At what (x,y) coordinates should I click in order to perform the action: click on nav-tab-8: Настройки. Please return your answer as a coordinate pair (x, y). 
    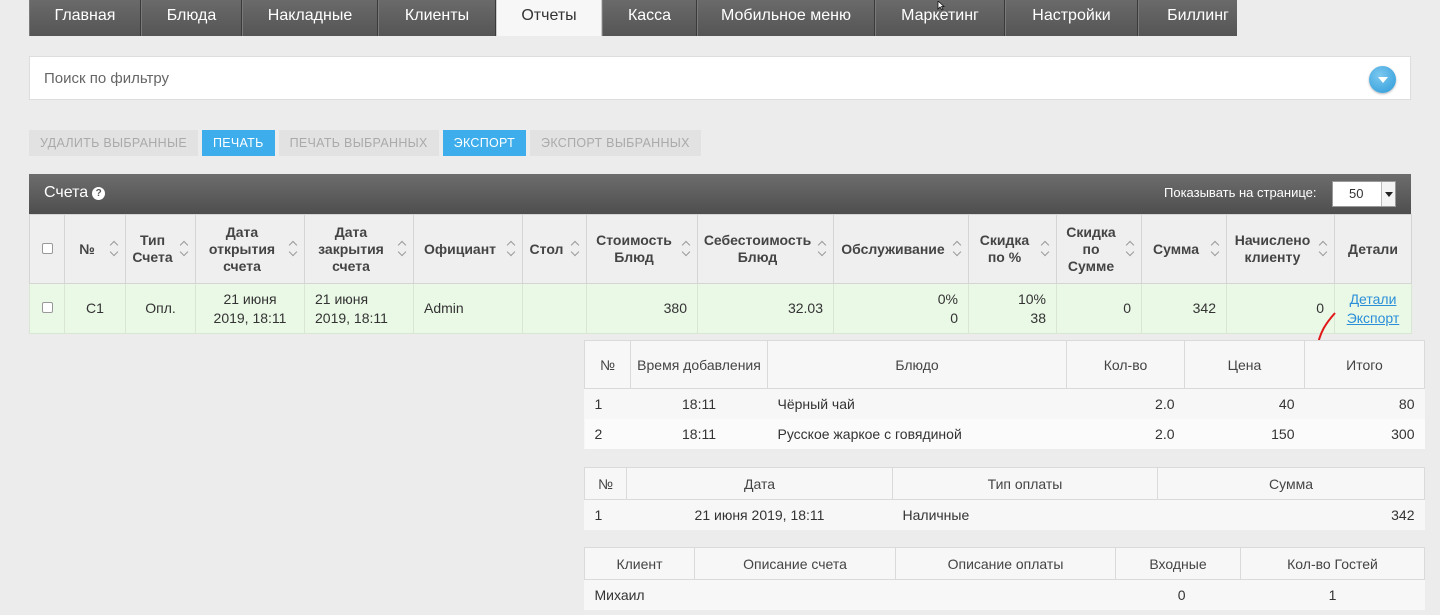
    Looking at the image, I should click on (1071, 18).